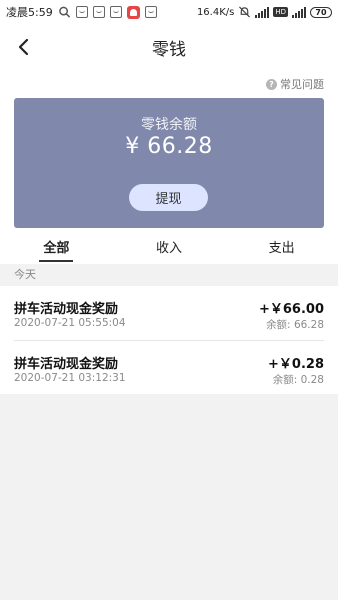  What do you see at coordinates (168, 197) in the screenshot?
I see `withdraw-button: 提现` at bounding box center [168, 197].